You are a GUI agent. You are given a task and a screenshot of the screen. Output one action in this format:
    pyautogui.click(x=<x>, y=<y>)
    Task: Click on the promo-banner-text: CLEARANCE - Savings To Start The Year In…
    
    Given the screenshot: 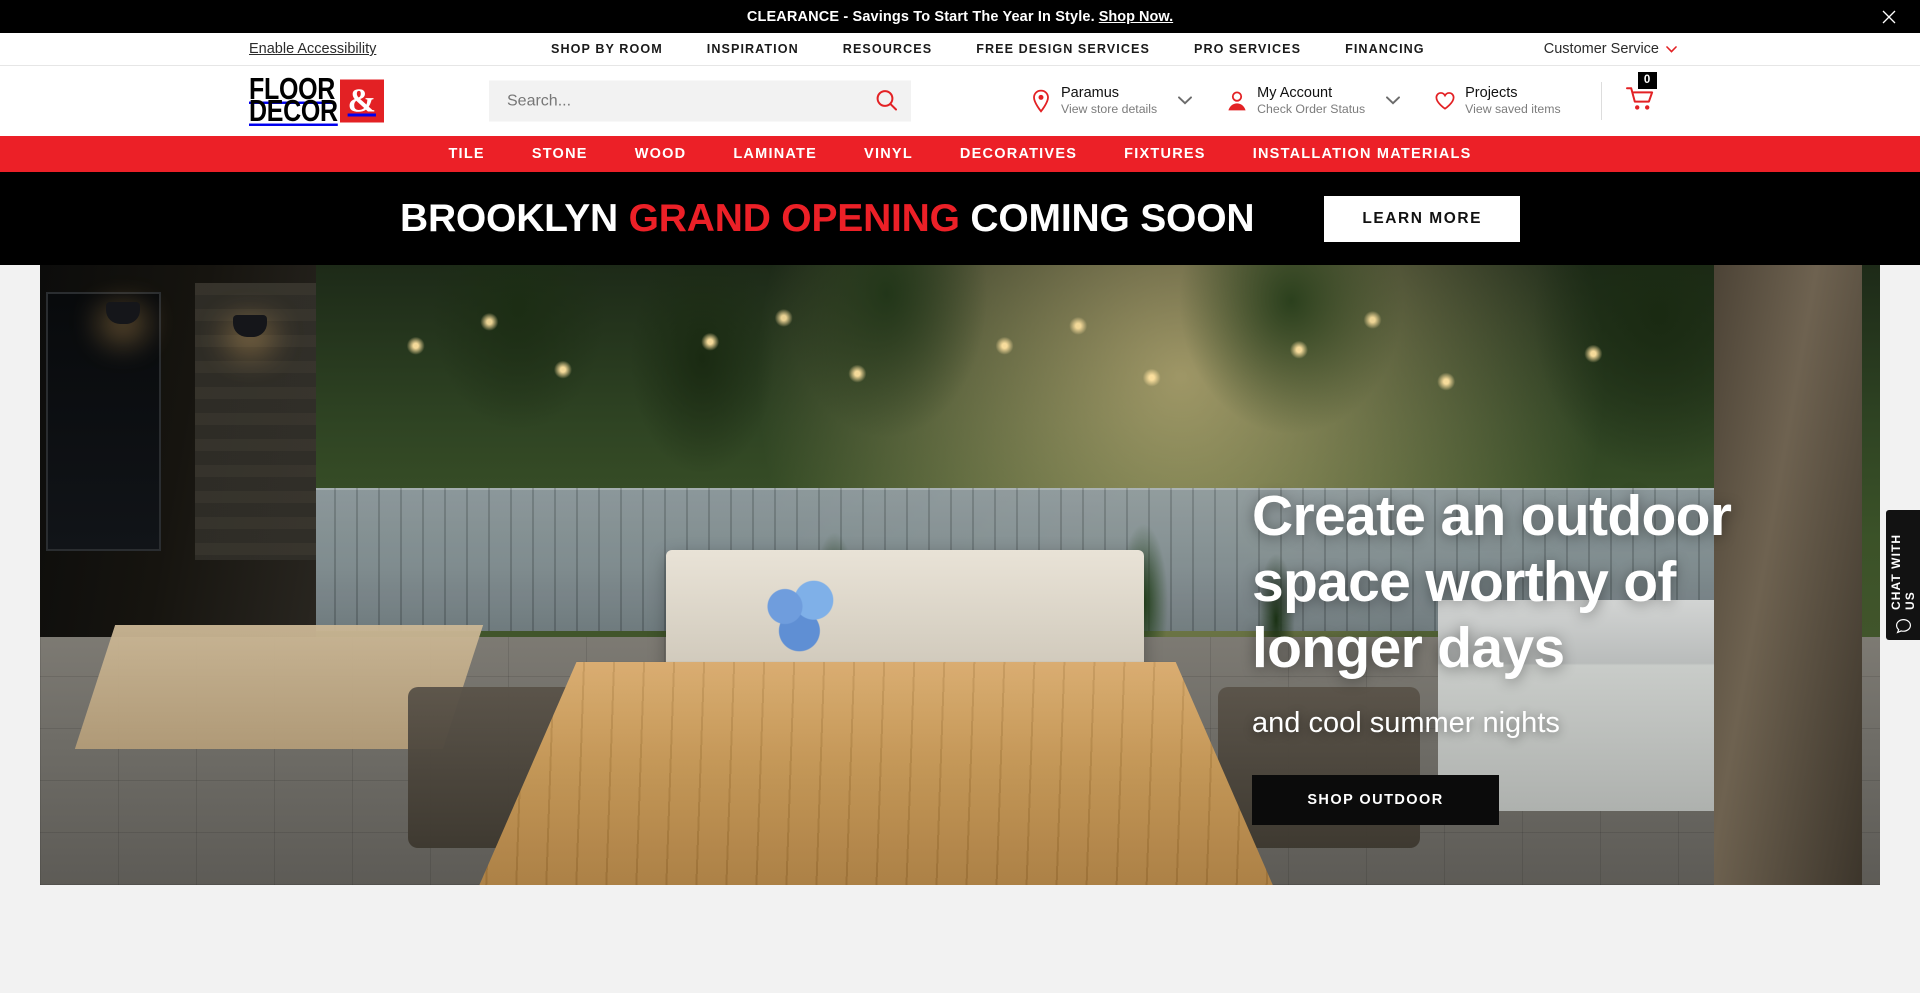 What is the action you would take?
    pyautogui.click(x=920, y=16)
    